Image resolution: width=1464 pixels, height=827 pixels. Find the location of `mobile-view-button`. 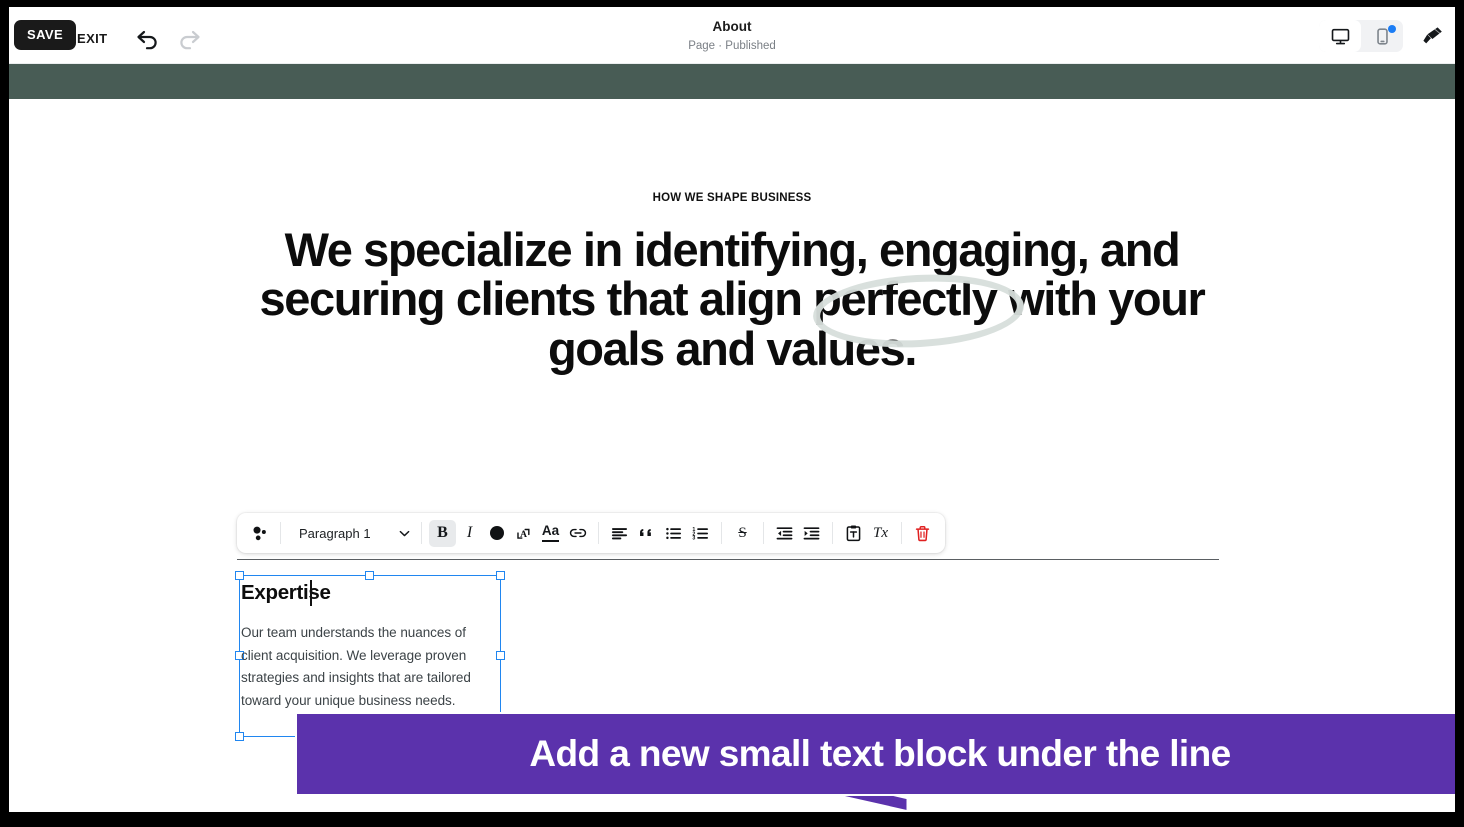

mobile-view-button is located at coordinates (1382, 36).